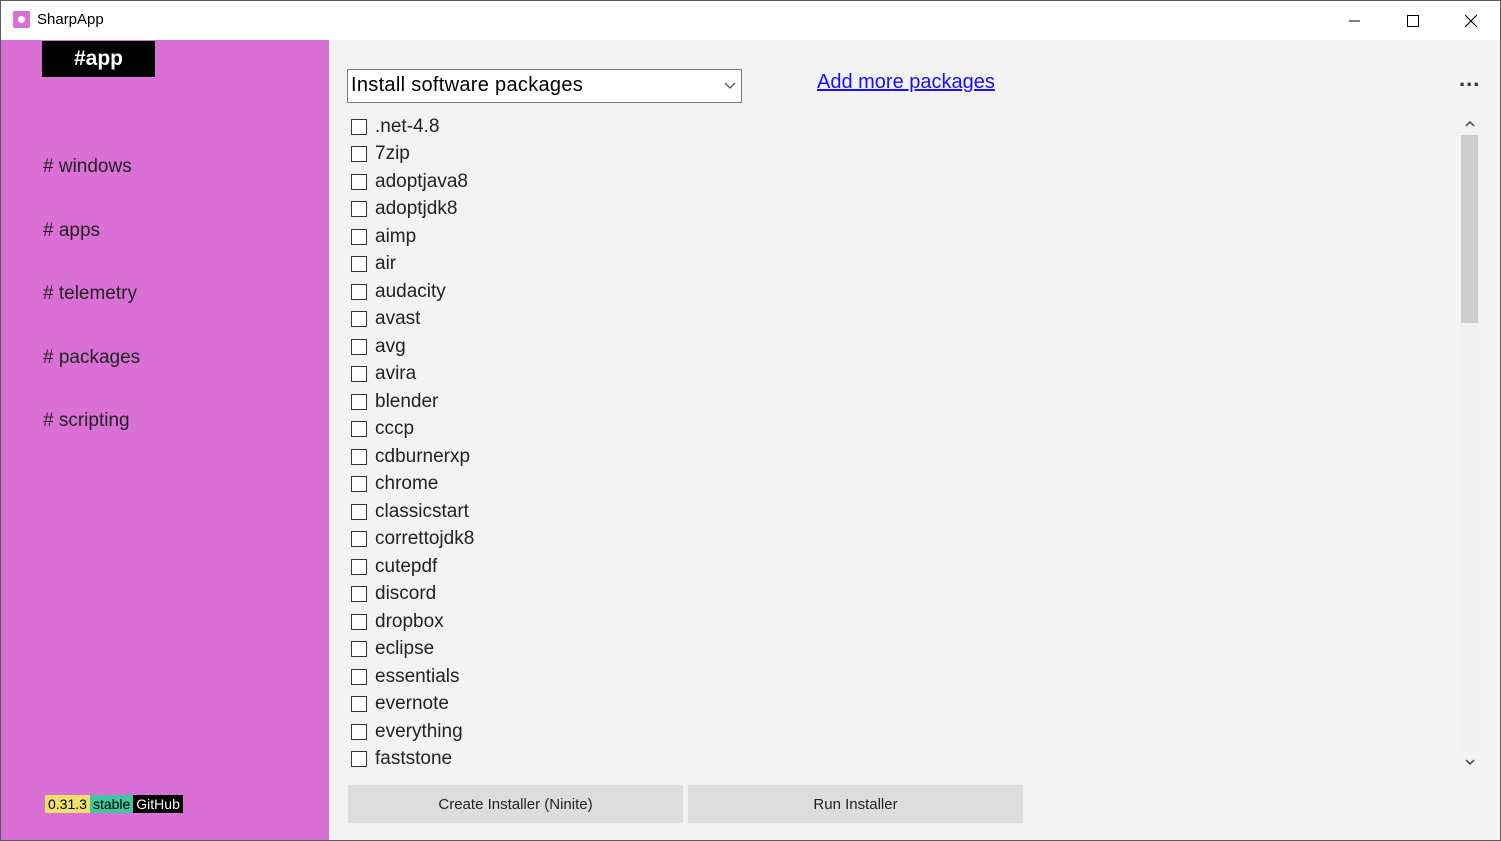  I want to click on scroll-up-icon, so click(1469, 123).